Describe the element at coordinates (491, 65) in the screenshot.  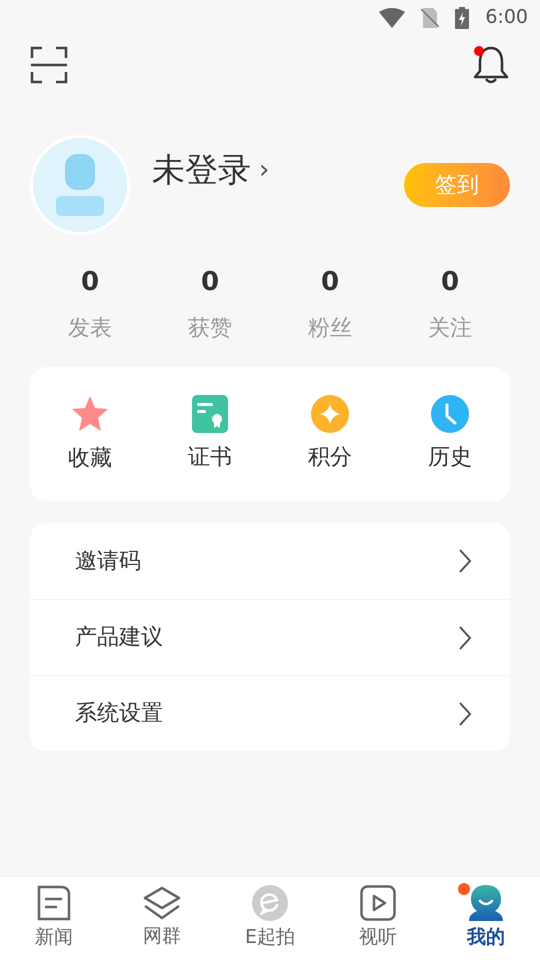
I see `notification-button` at that location.